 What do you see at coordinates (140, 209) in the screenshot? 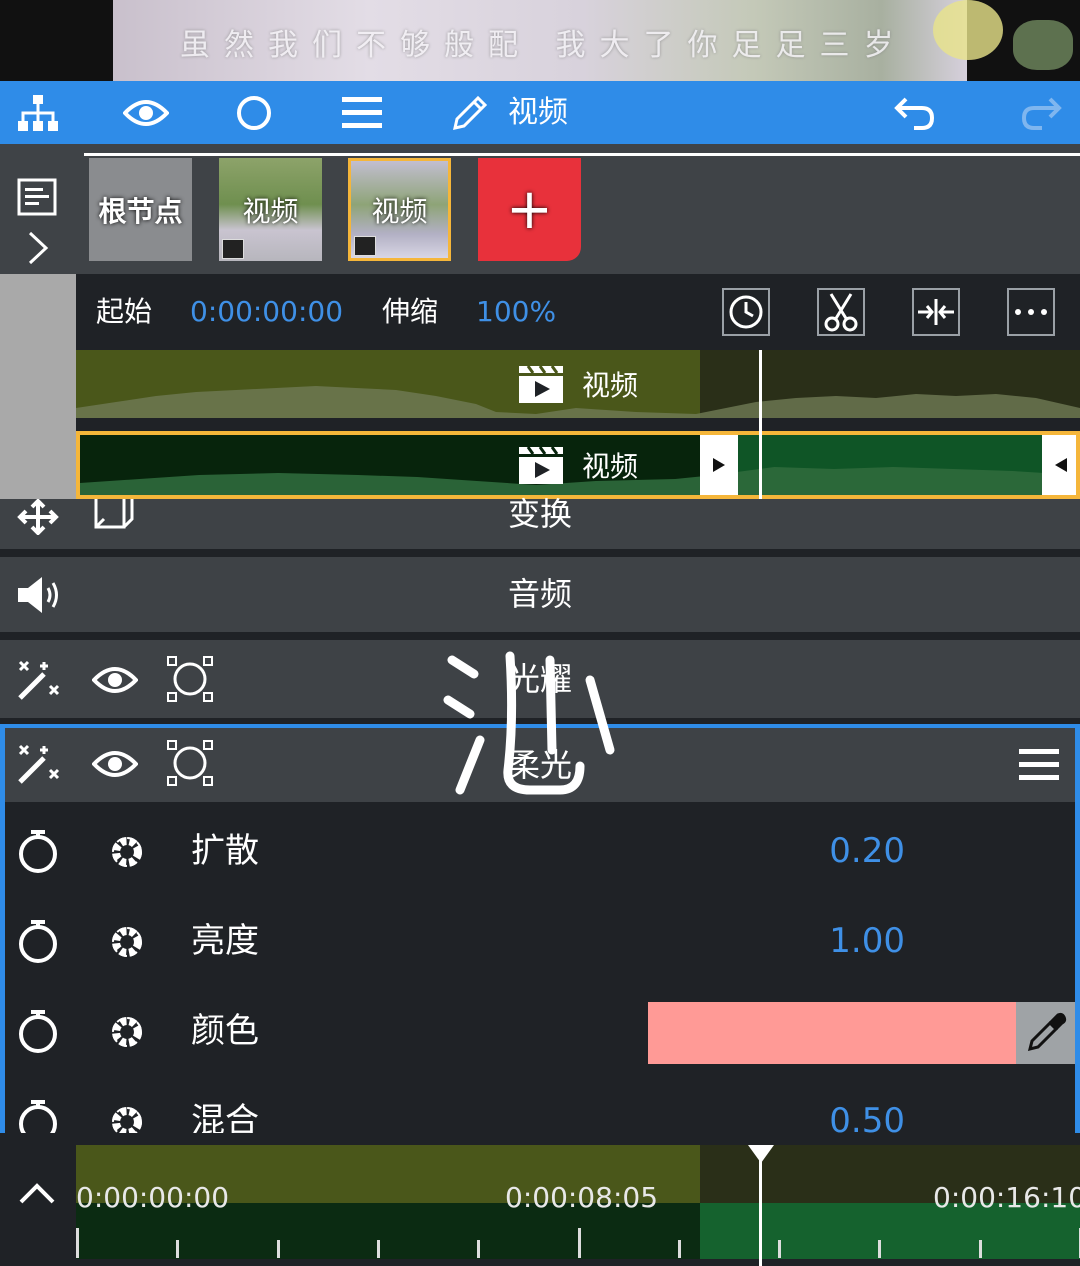
I see `node-root: 根节点` at bounding box center [140, 209].